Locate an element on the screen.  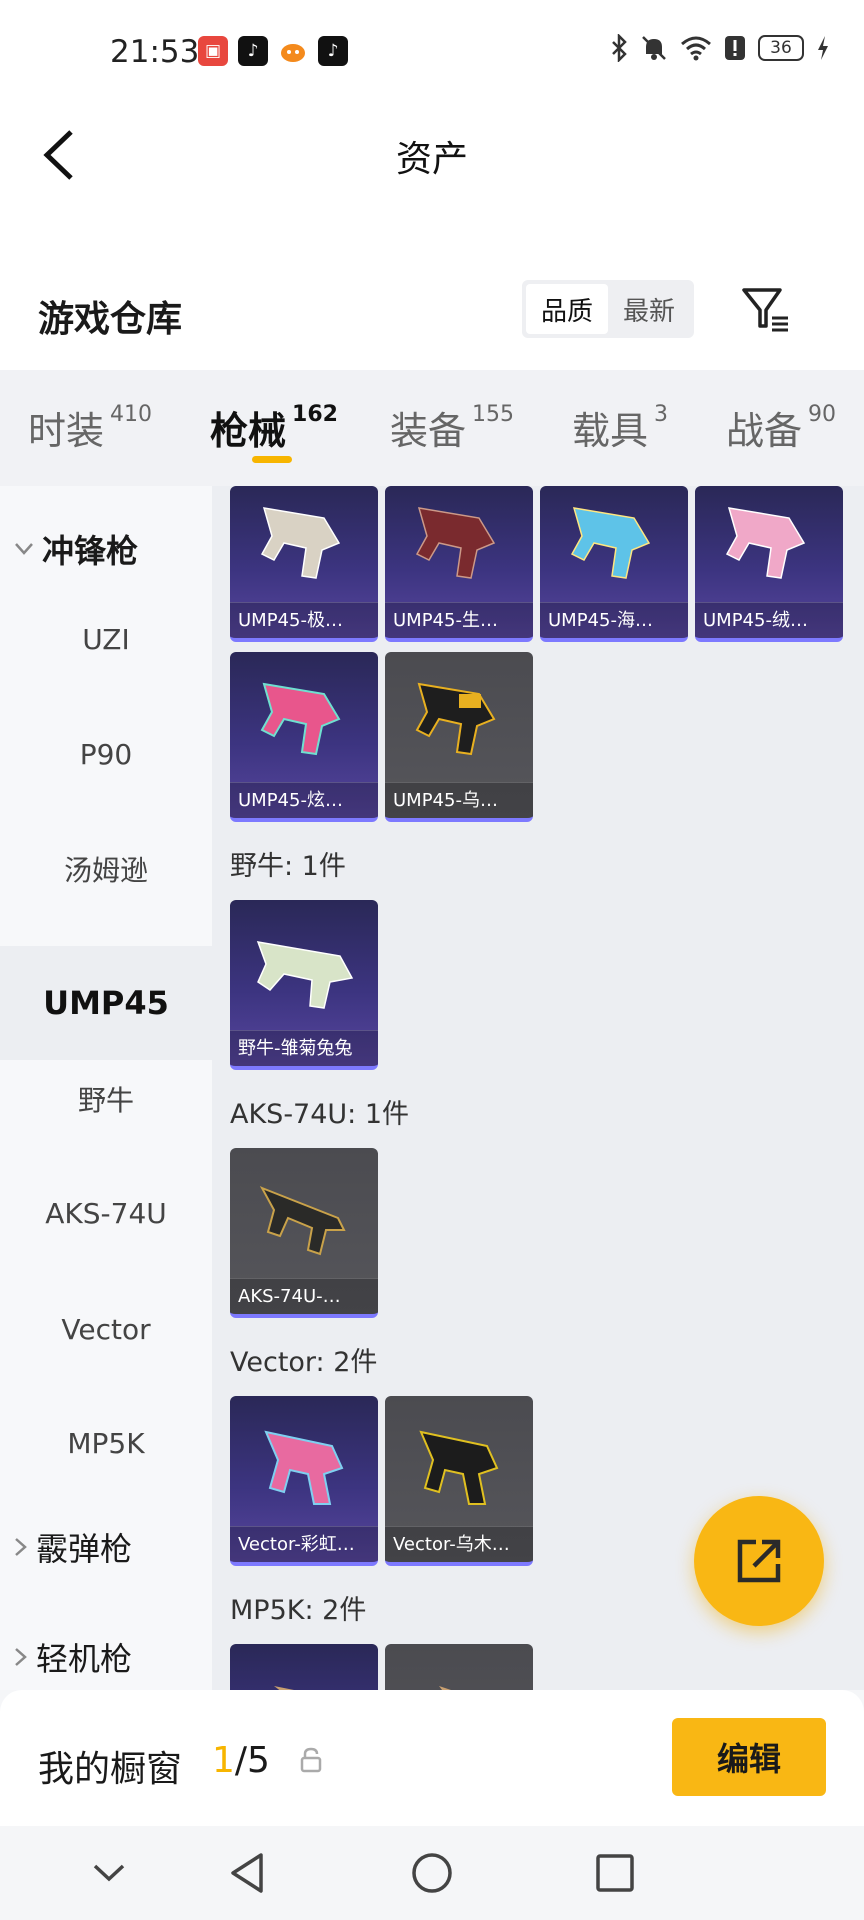
tab-supplies: 战备 90 is located at coordinates (781, 427).